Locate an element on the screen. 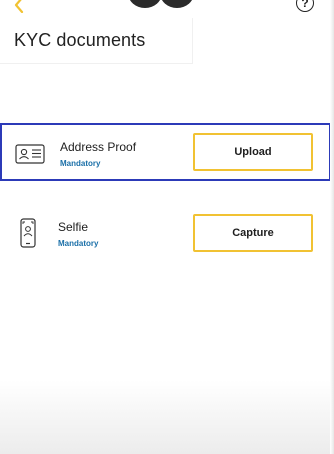 This screenshot has width=334, height=454. chevron-left-icon is located at coordinates (19, 6).